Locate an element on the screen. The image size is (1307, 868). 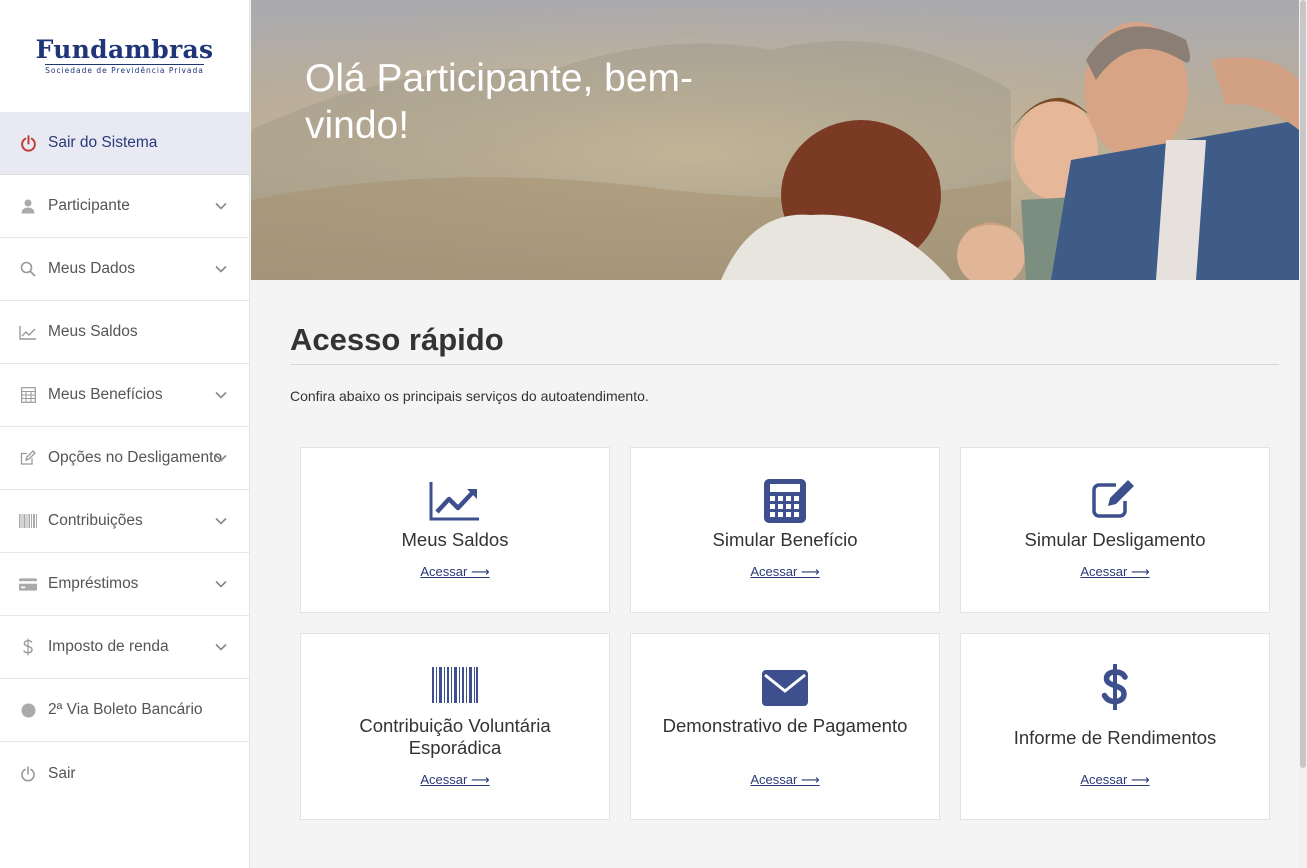
sidebar-item-label: Sair do Sistema is located at coordinates (103, 142).